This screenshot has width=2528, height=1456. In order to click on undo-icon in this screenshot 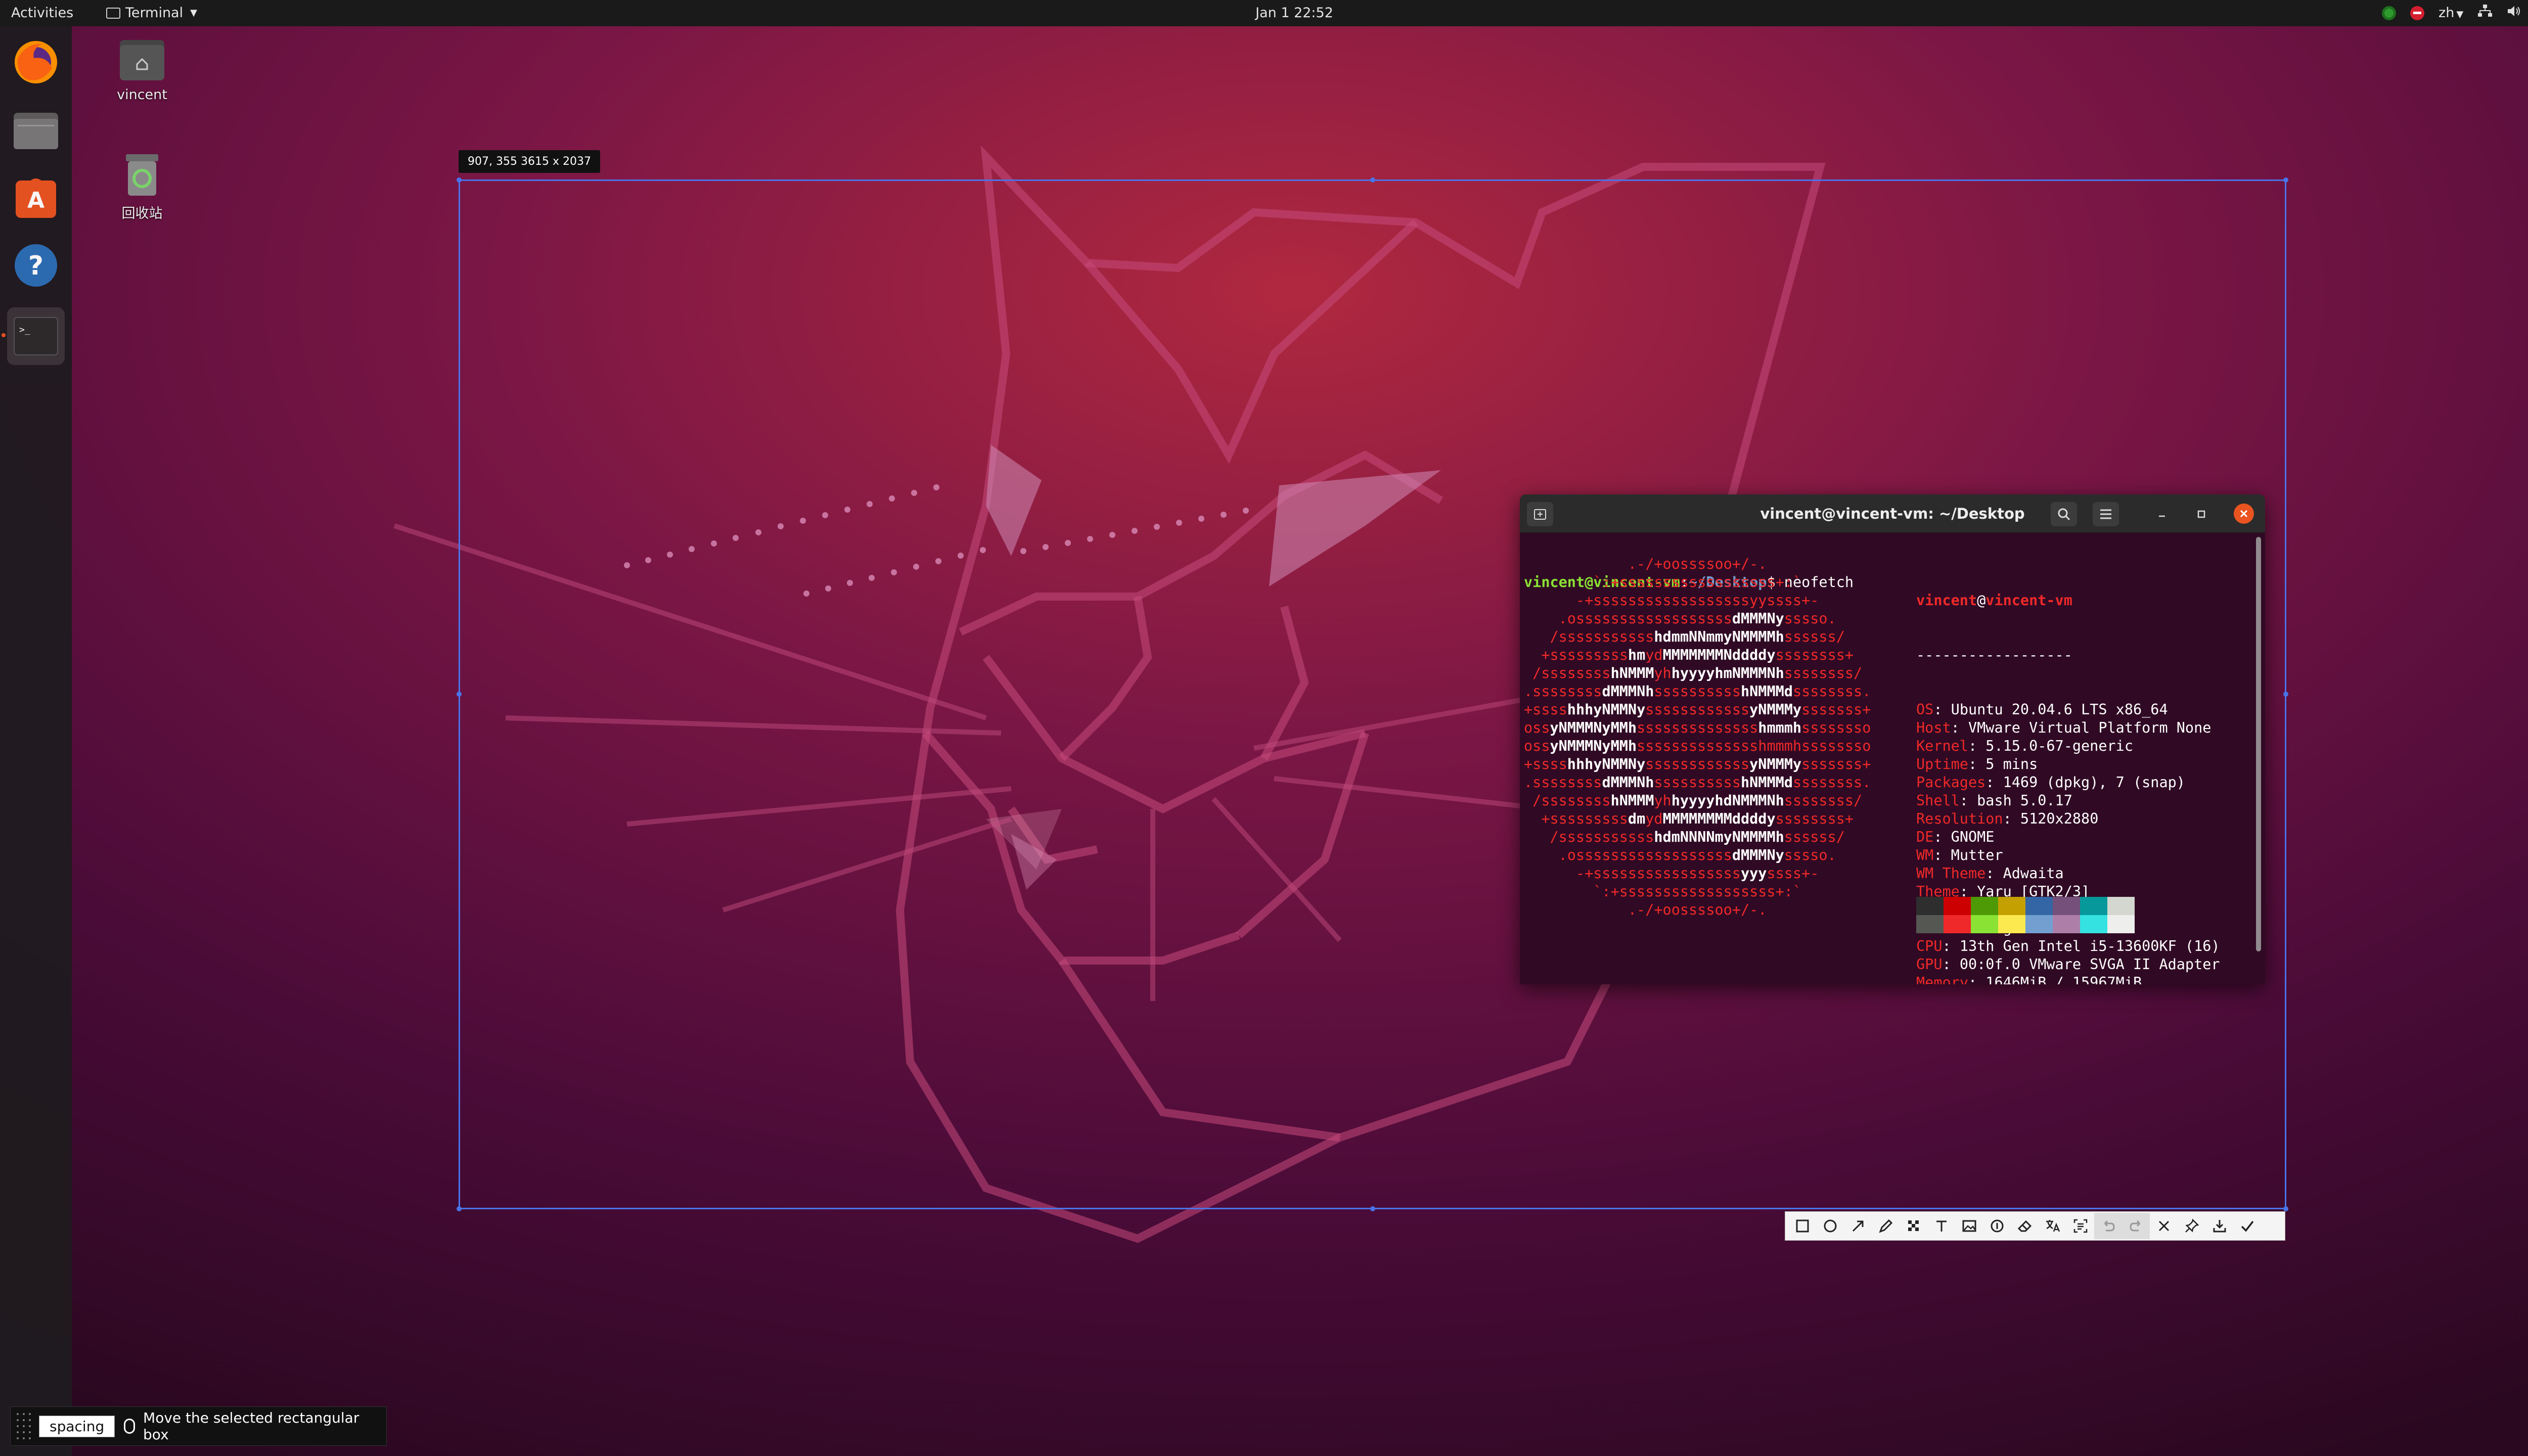, I will do `click(2108, 1226)`.